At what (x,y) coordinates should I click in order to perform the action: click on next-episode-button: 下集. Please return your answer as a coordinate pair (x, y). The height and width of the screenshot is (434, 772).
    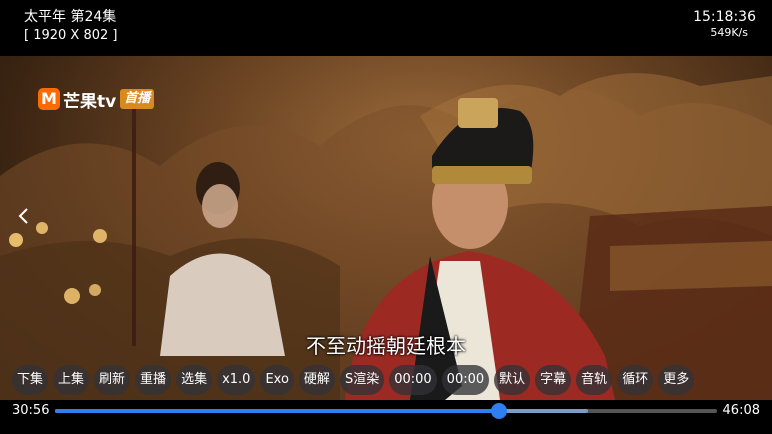
    Looking at the image, I should click on (30, 380).